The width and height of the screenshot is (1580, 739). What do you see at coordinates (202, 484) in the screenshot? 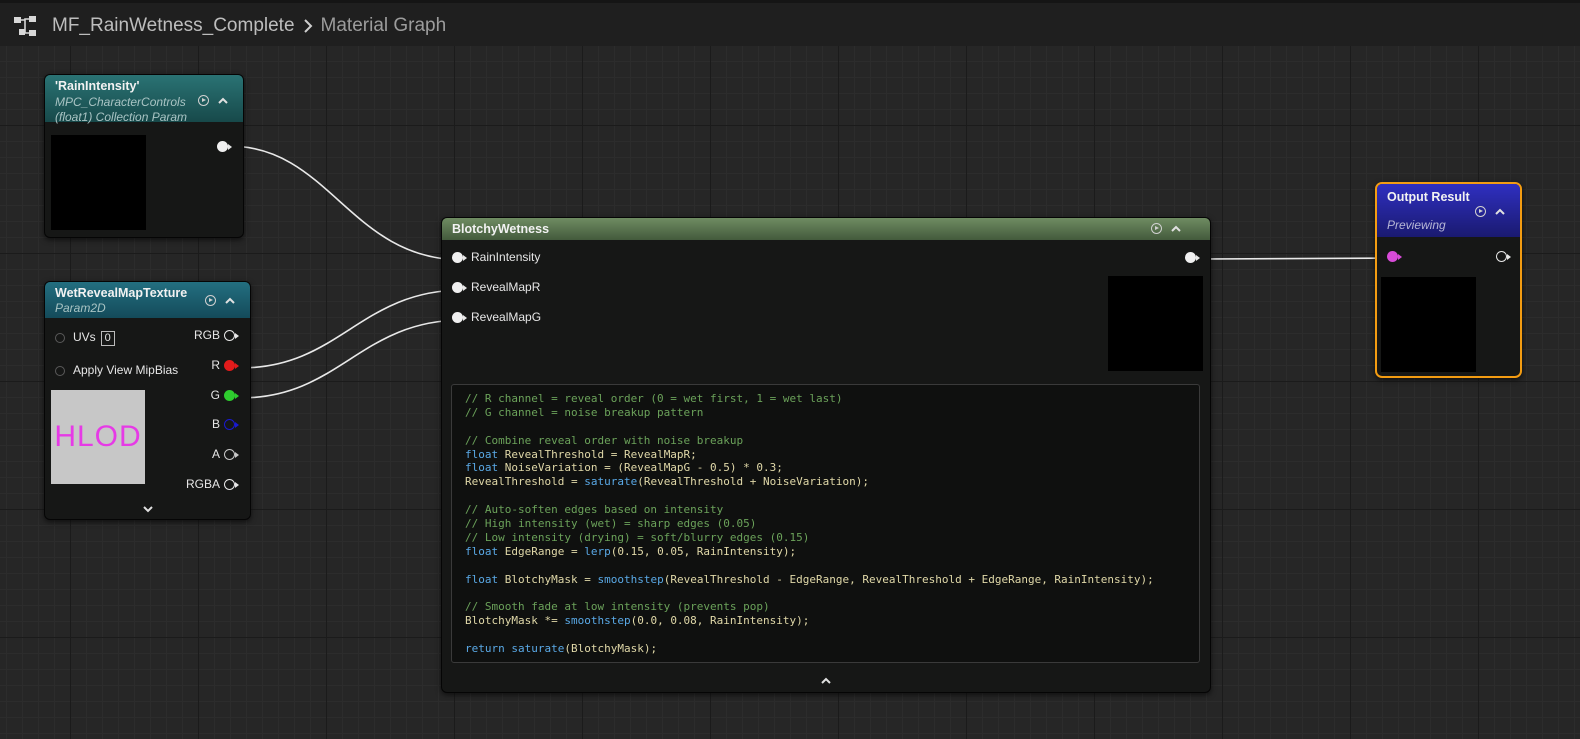
I see `output-label-rgba: RGBA` at bounding box center [202, 484].